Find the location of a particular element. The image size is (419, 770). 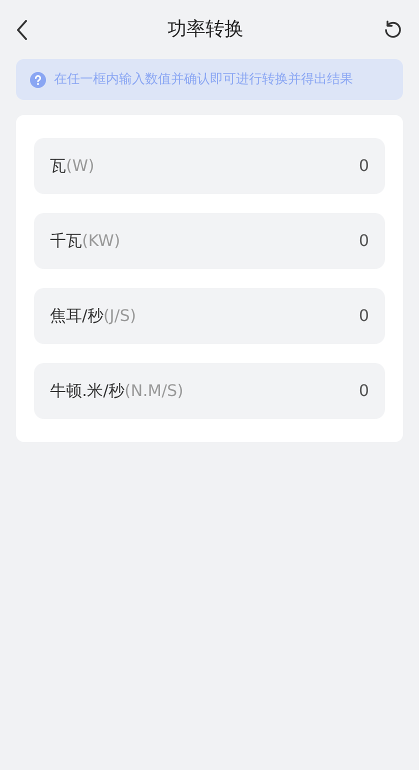

back-button is located at coordinates (22, 30).